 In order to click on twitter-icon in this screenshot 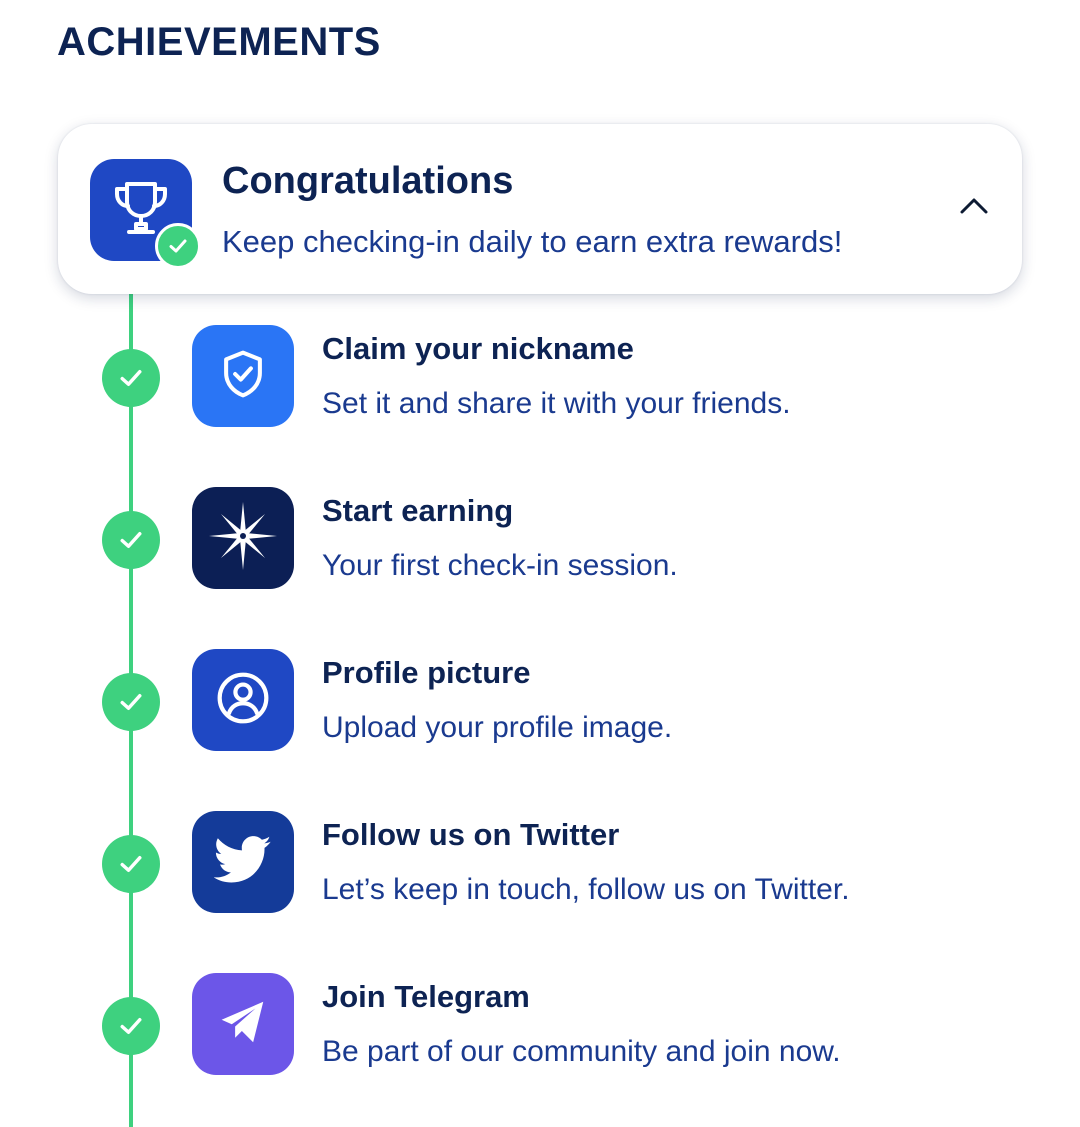, I will do `click(242, 862)`.